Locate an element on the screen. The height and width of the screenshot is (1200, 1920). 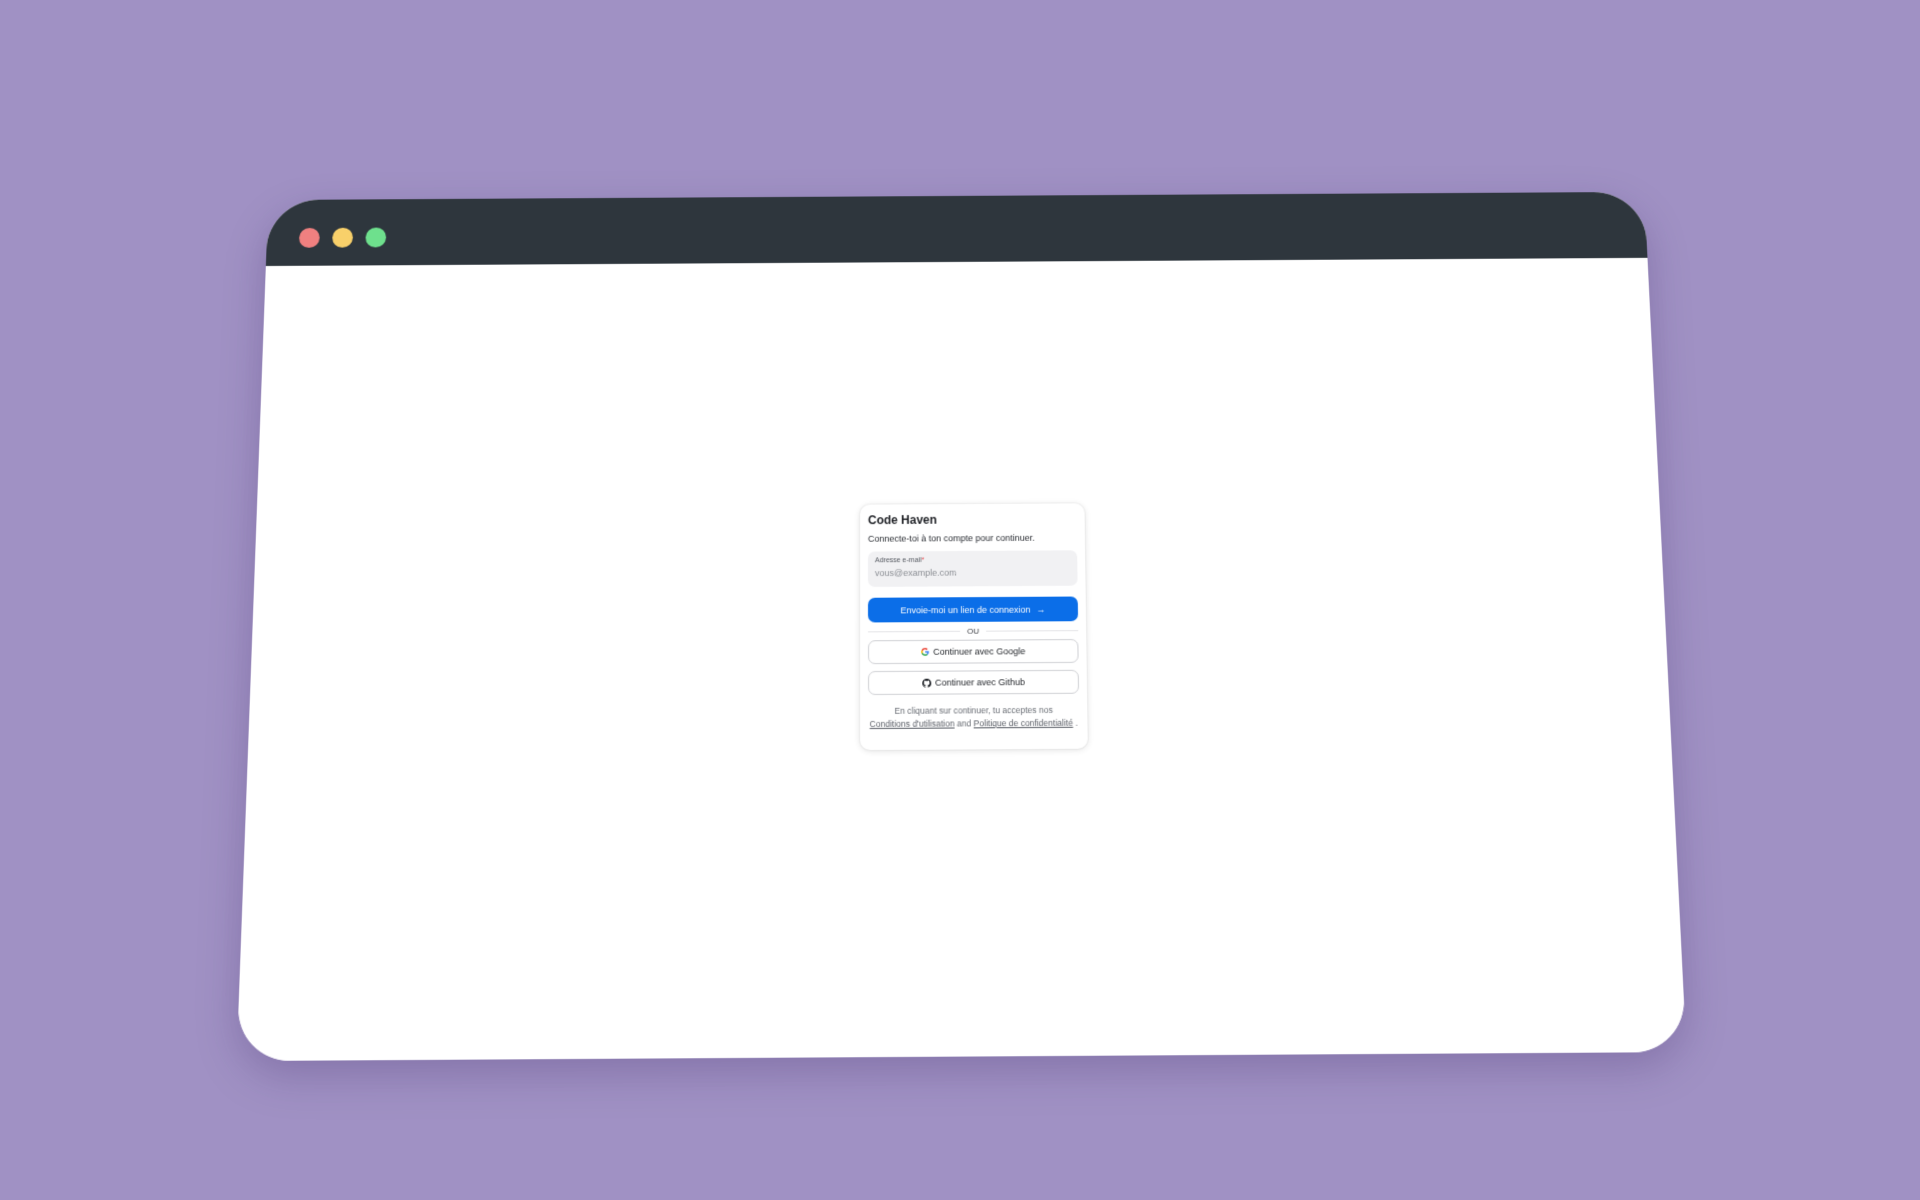
app-title: Code Haven is located at coordinates (902, 520).